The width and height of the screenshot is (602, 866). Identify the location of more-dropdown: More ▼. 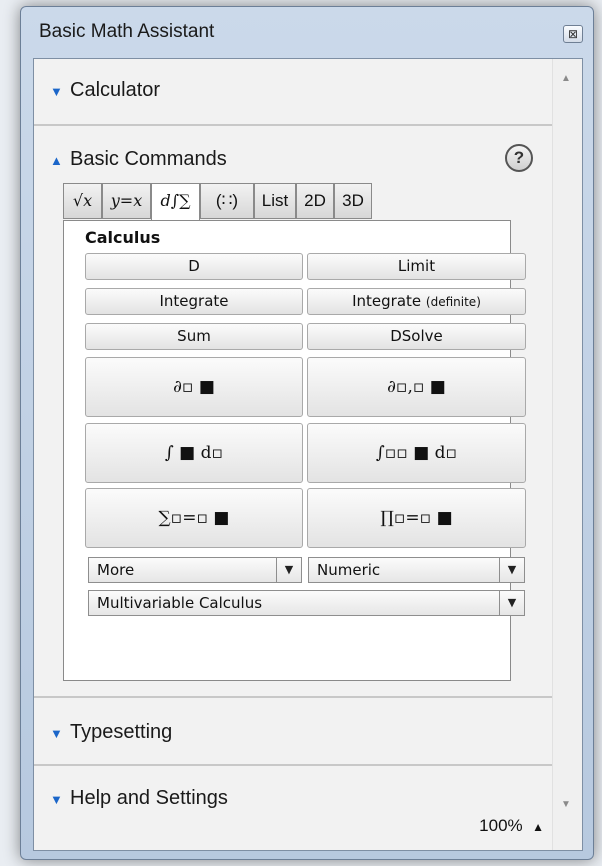
(195, 570).